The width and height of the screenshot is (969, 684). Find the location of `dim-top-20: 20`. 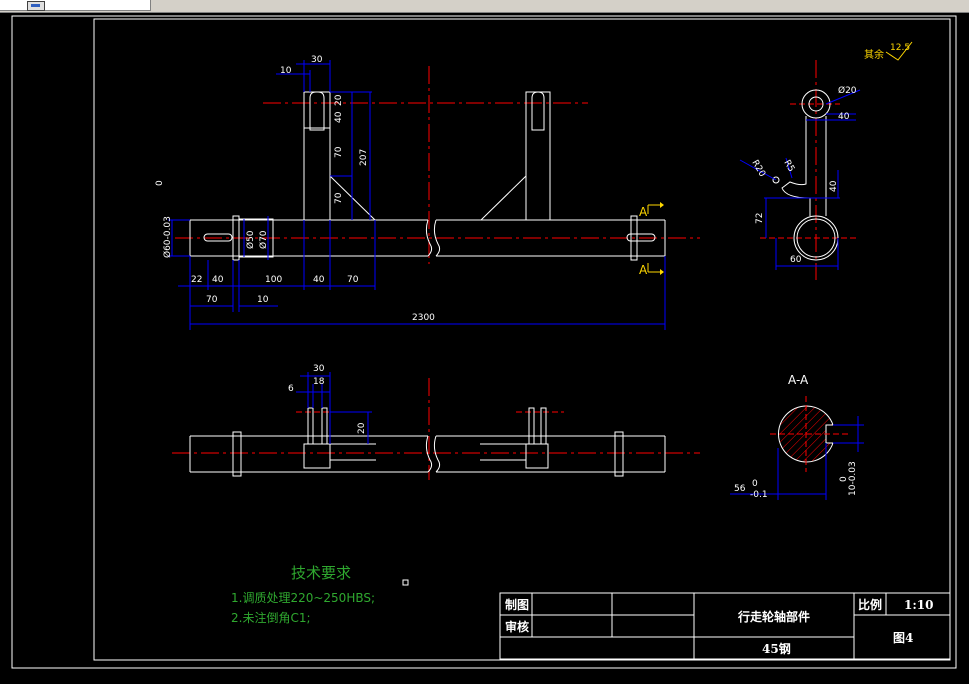

dim-top-20: 20 is located at coordinates (362, 428).